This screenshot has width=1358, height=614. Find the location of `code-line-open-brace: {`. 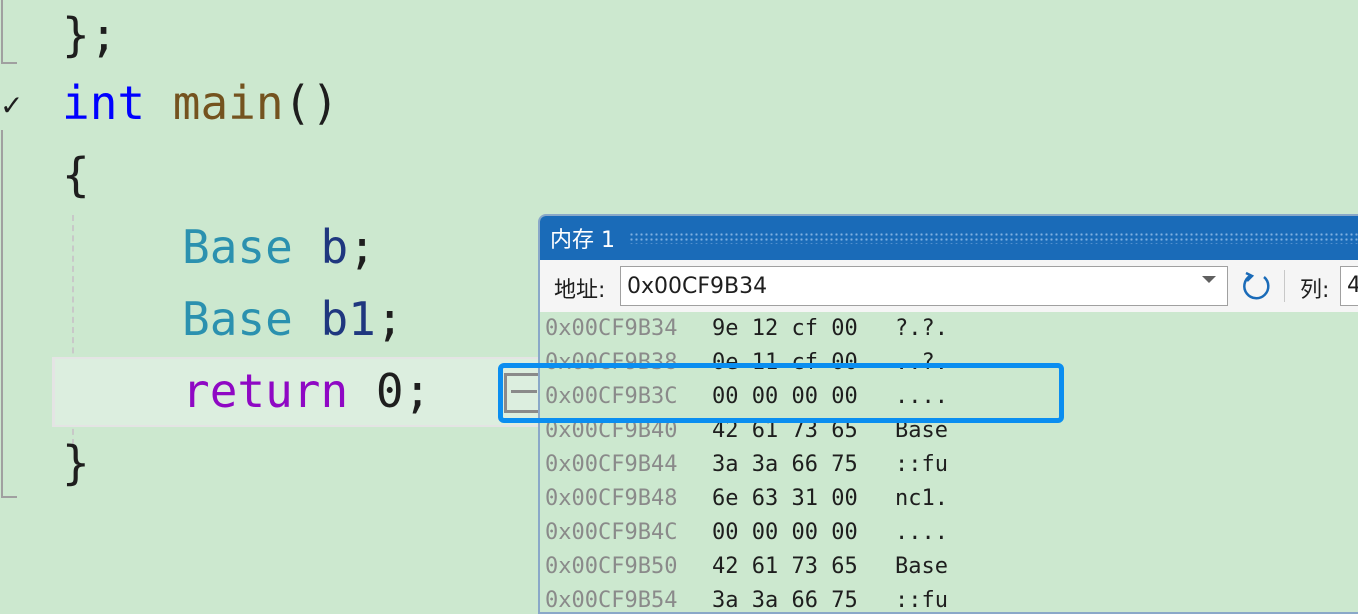

code-line-open-brace: { is located at coordinates (76, 175).